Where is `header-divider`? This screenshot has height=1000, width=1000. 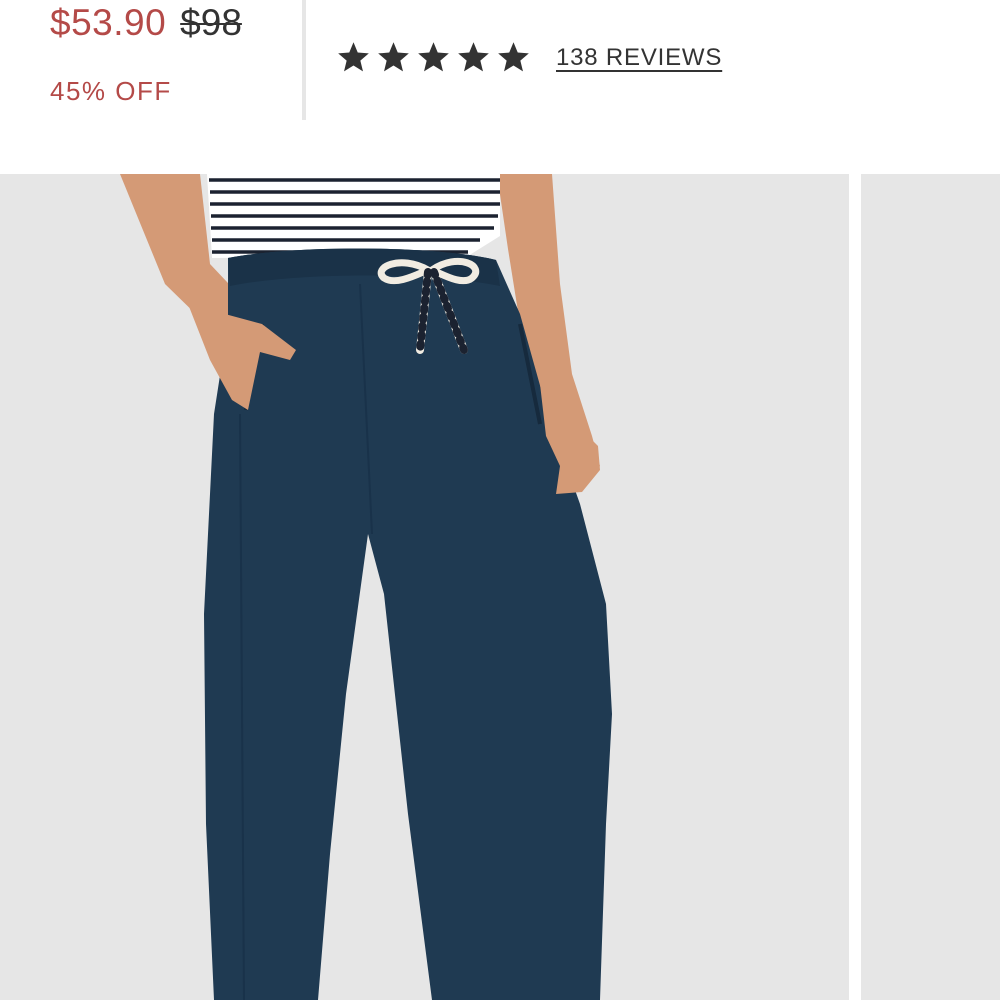
header-divider is located at coordinates (304, 60).